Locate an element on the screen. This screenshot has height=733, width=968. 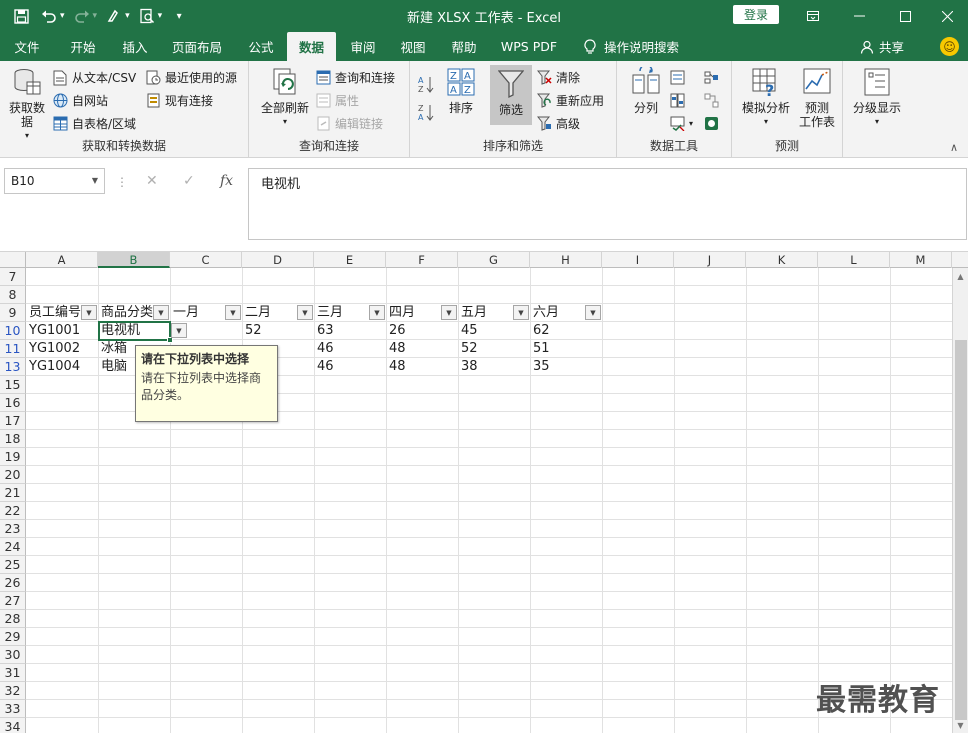
active-cell-b10 is located at coordinates (135, 332).